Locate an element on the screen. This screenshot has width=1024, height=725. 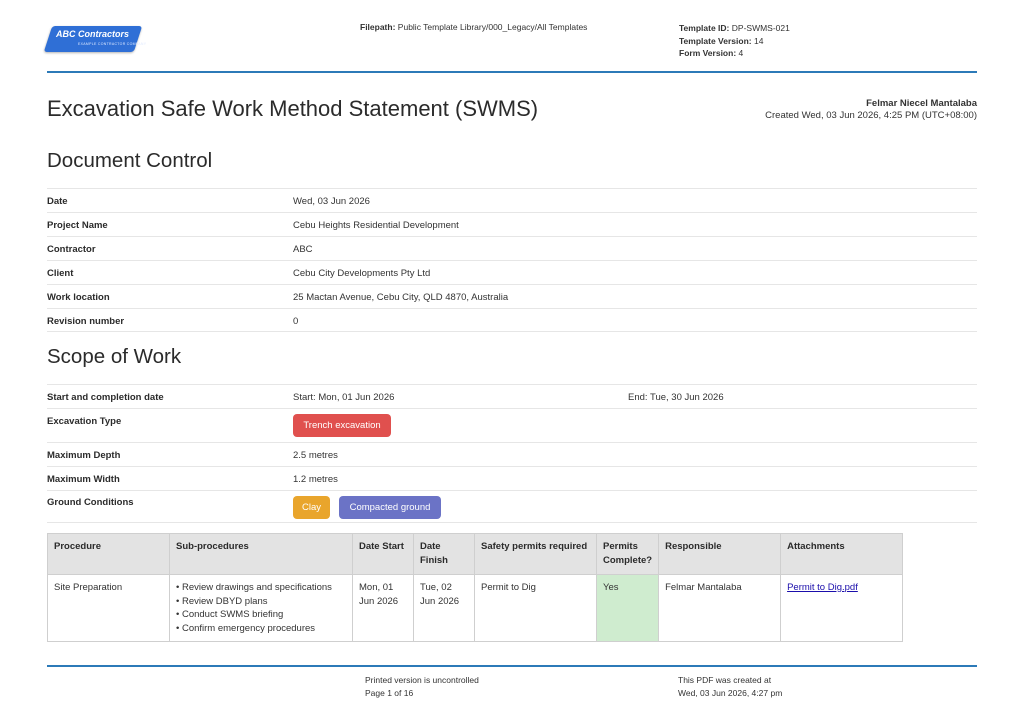
filepath-label: Filepath: is located at coordinates (378, 27).